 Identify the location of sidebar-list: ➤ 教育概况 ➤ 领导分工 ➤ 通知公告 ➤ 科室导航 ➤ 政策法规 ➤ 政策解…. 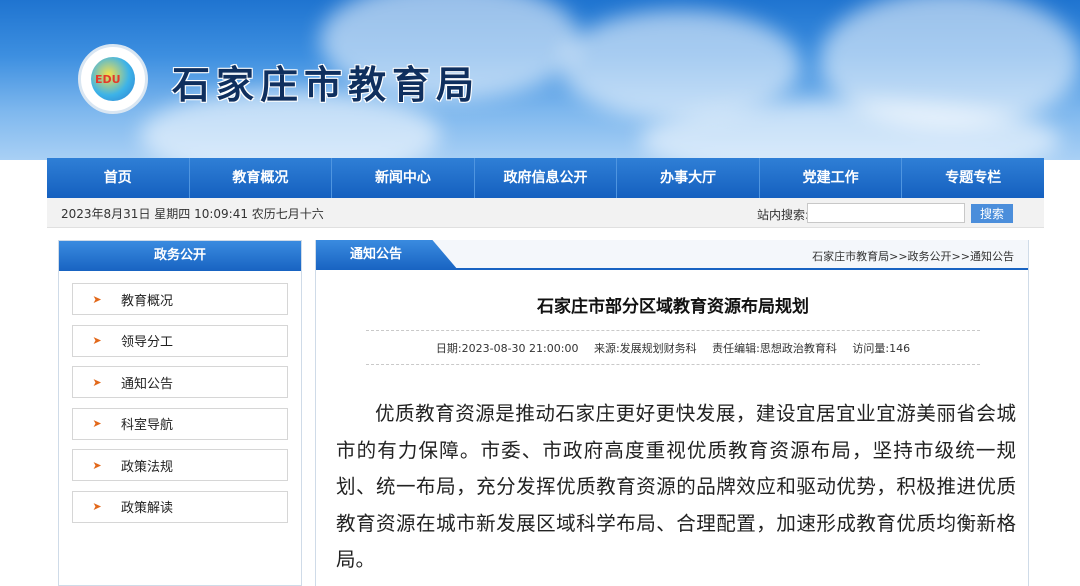
(180, 397).